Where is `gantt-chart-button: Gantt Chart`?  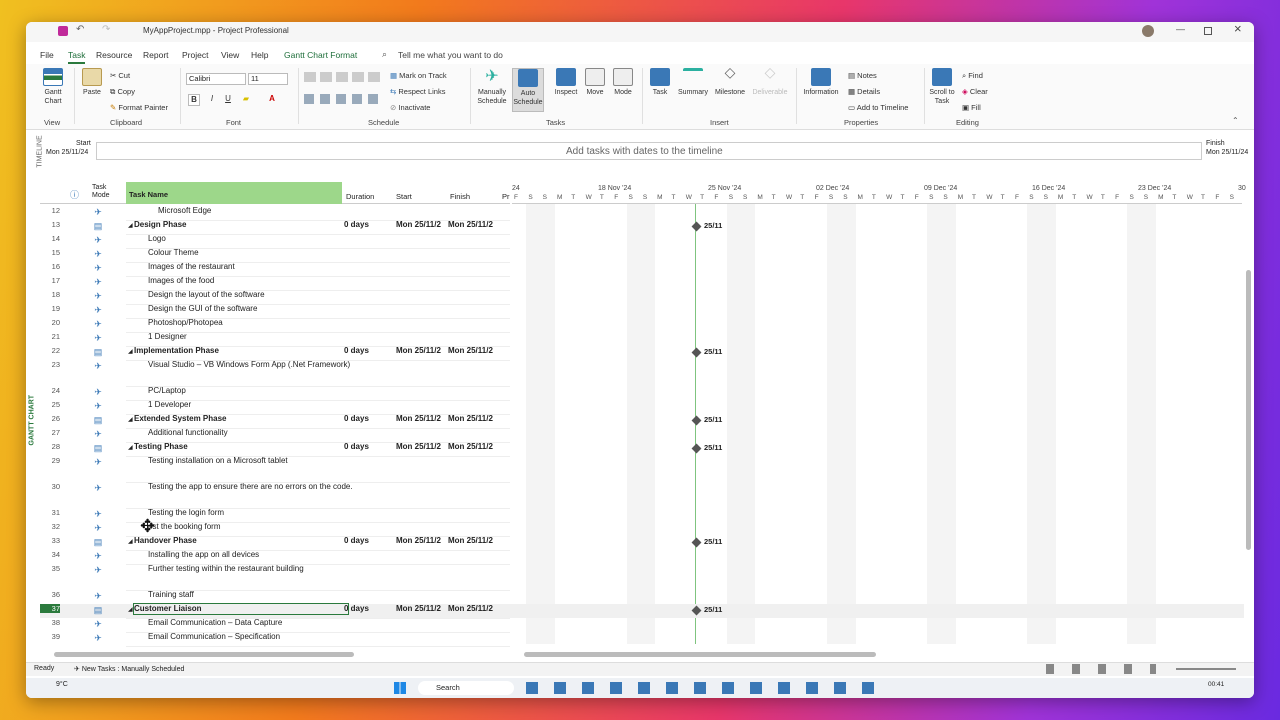 gantt-chart-button: Gantt Chart is located at coordinates (53, 87).